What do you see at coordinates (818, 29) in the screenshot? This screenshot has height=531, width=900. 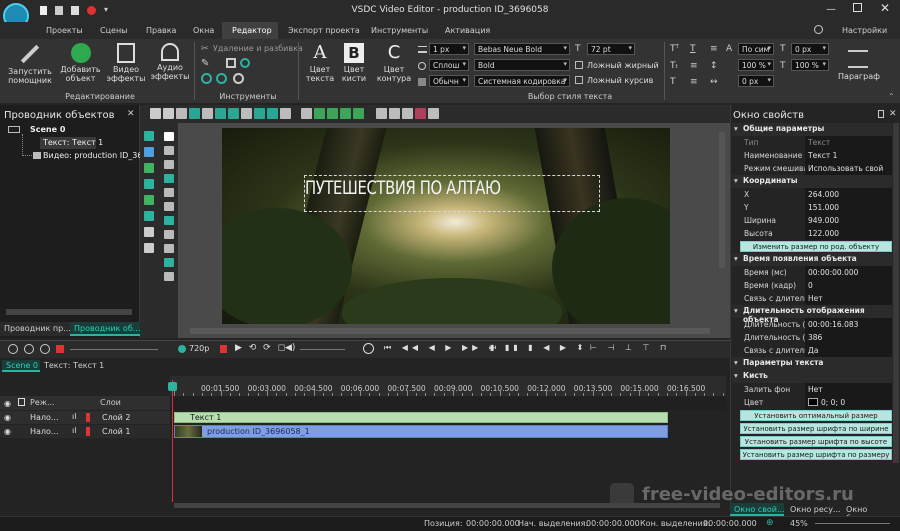 I see `help-icon` at bounding box center [818, 29].